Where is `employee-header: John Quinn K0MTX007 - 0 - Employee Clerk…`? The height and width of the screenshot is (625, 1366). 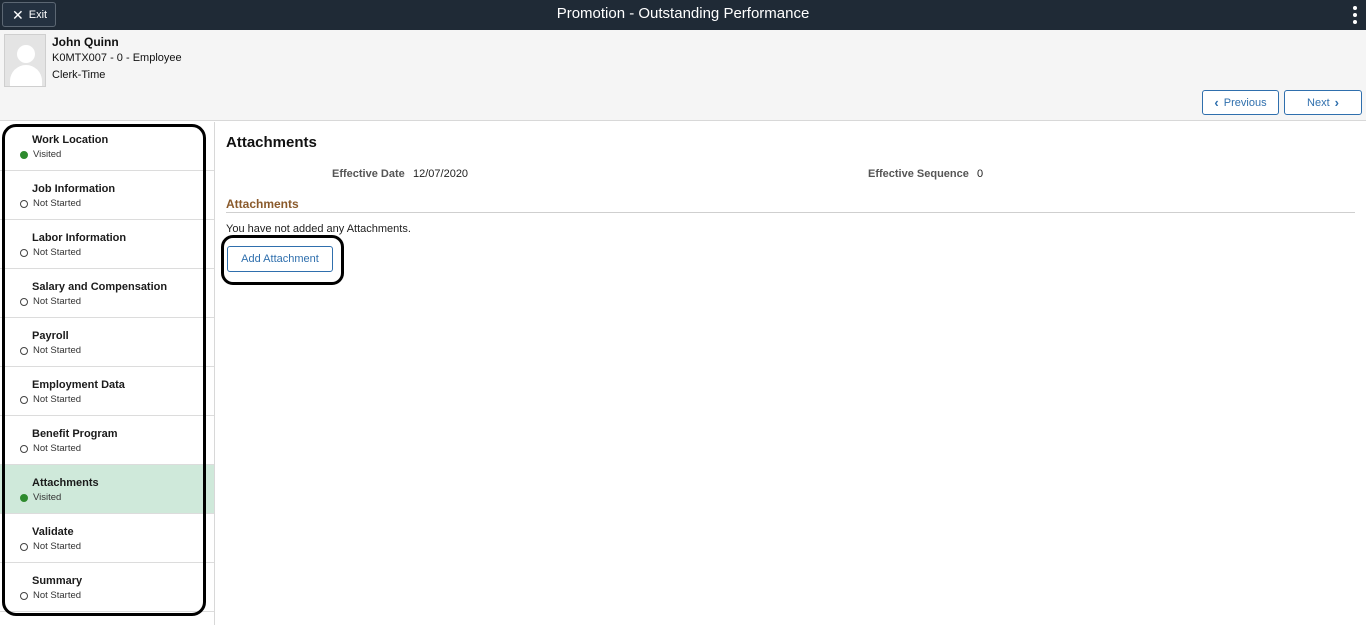
employee-header: John Quinn K0MTX007 - 0 - Employee Clerk… is located at coordinates (683, 75).